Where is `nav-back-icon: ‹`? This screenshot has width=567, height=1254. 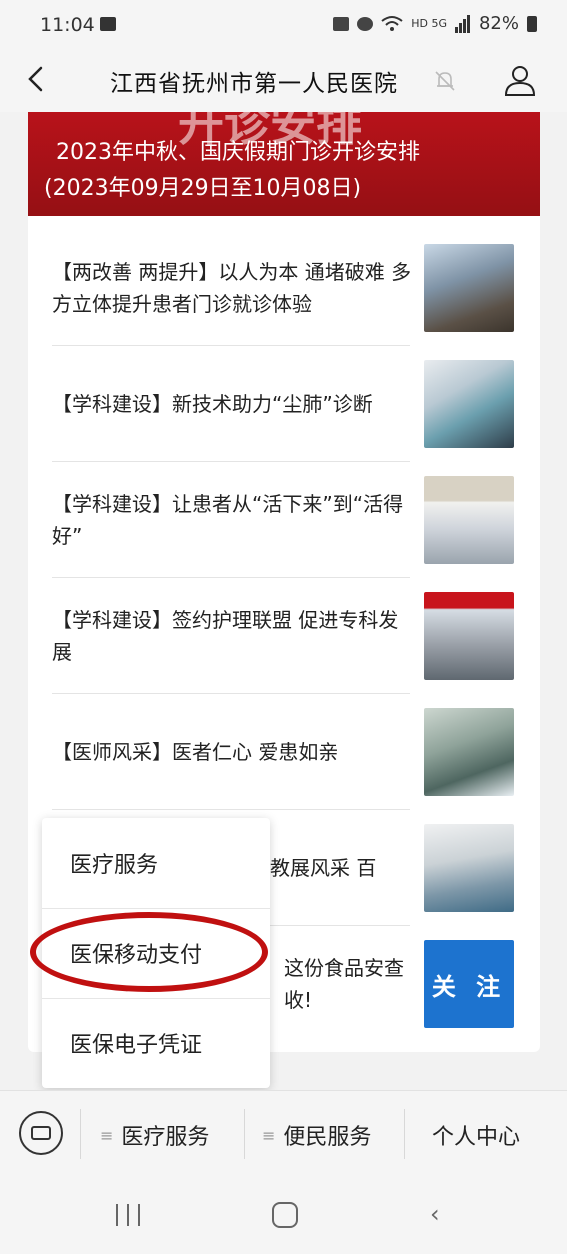
nav-back-icon: ‹ is located at coordinates (435, 1214).